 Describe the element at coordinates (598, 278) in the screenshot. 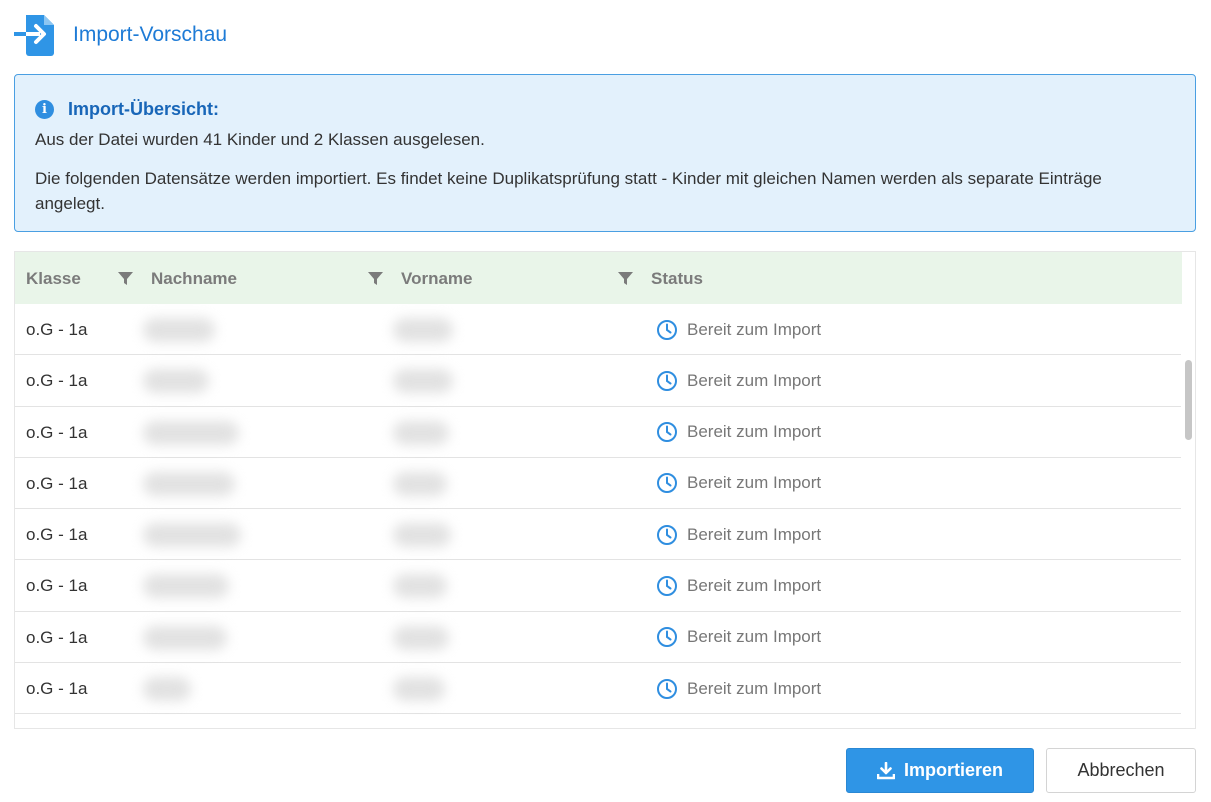

I see `table-header: Klasse Nachname Vorname Status` at that location.